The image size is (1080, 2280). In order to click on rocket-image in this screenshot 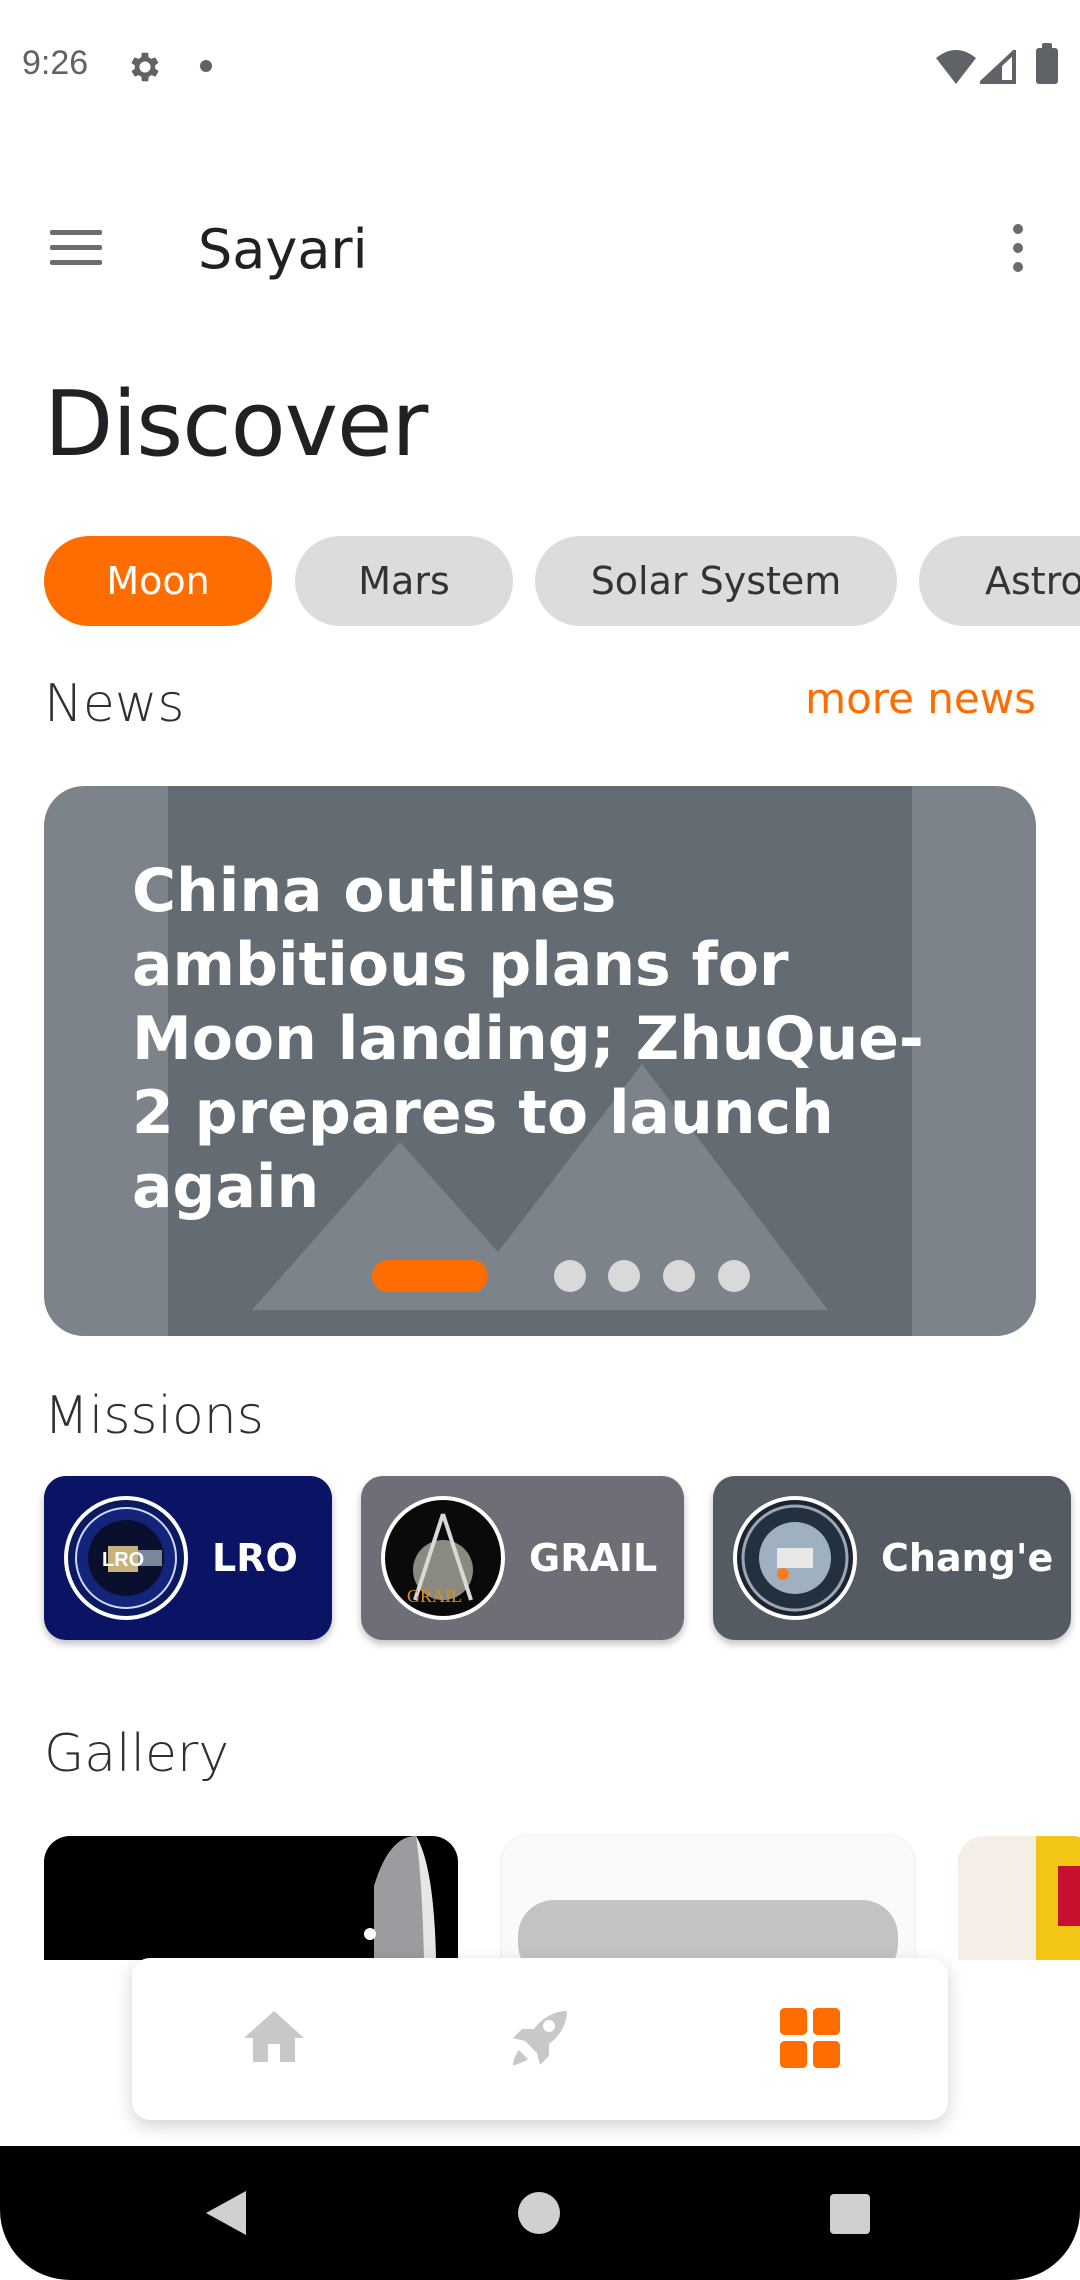, I will do `click(400, 1898)`.